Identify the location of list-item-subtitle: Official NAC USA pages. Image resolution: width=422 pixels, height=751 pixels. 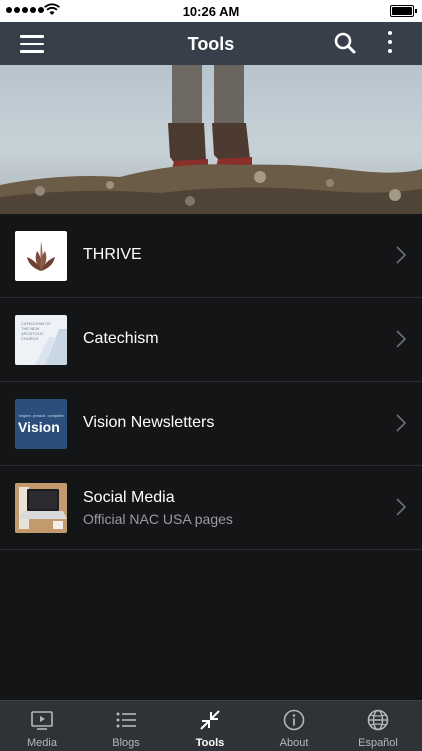
(158, 519).